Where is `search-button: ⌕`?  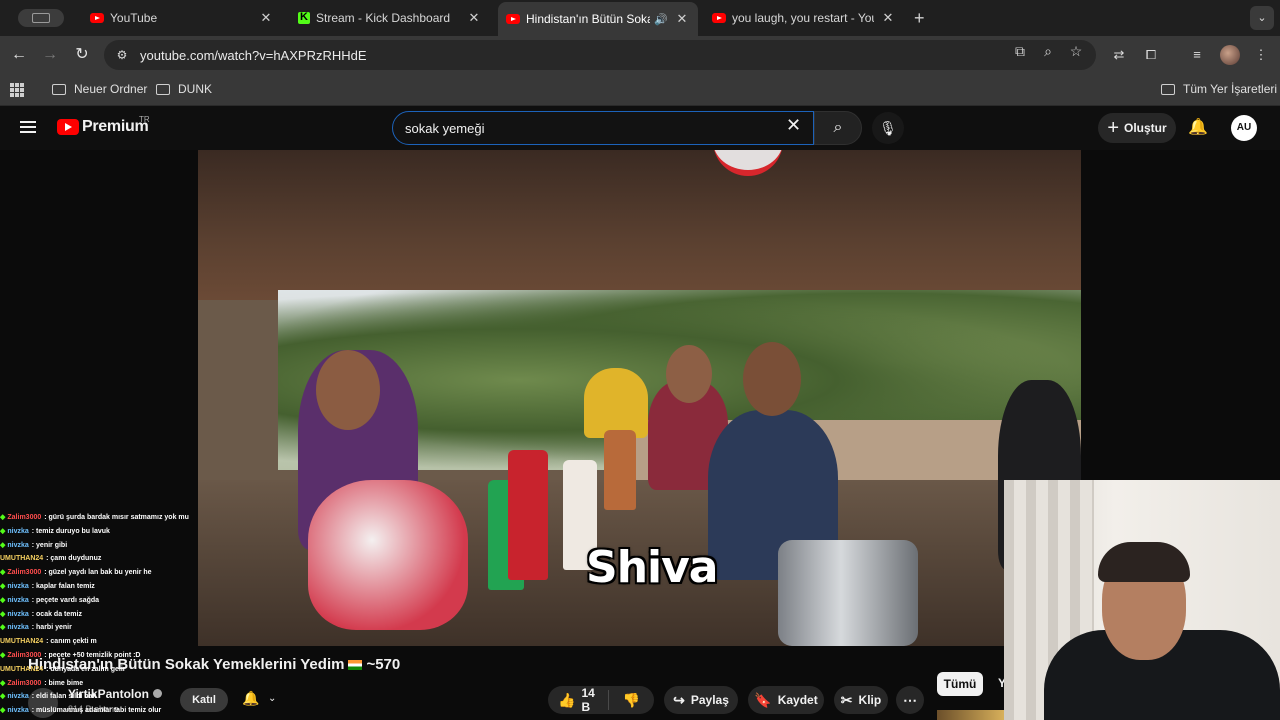
search-button: ⌕ is located at coordinates (838, 128).